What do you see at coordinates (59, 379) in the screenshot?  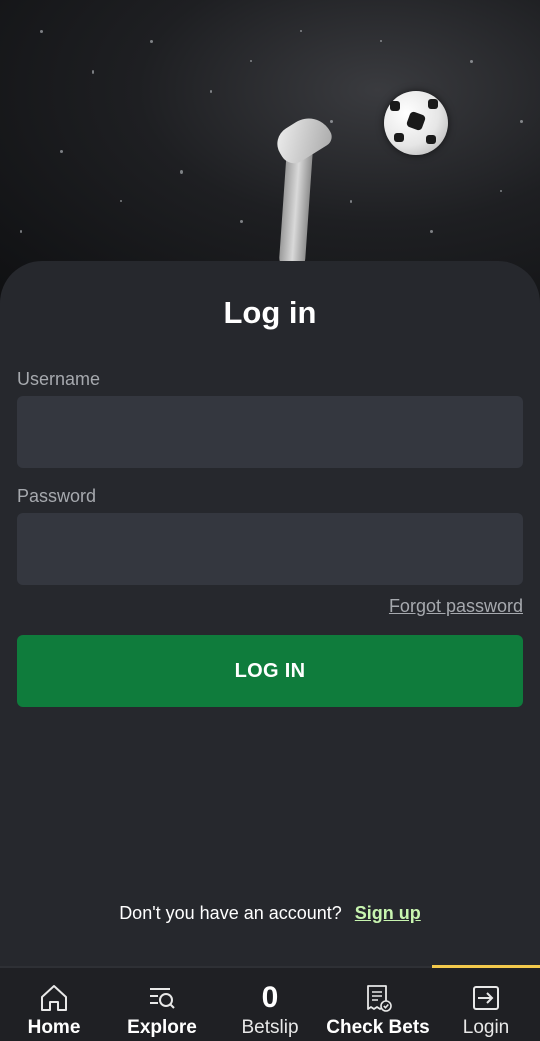 I see `username-label: Username` at bounding box center [59, 379].